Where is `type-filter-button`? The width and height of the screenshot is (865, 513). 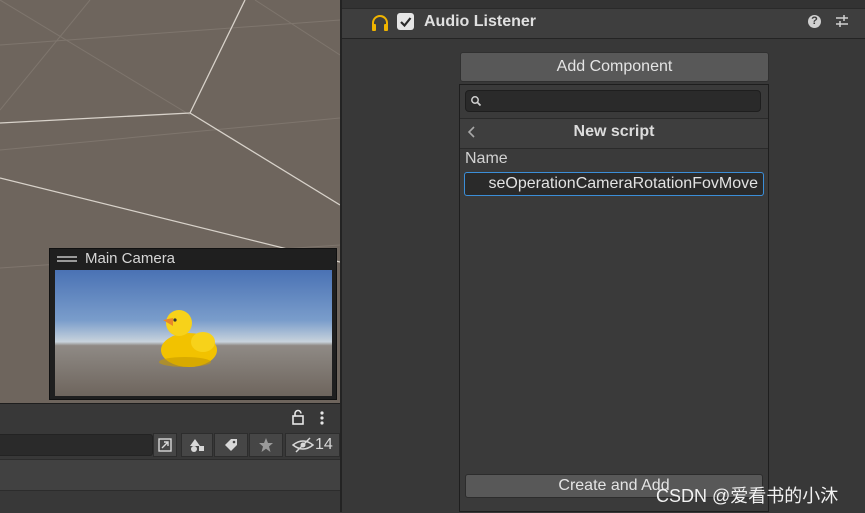 type-filter-button is located at coordinates (197, 445).